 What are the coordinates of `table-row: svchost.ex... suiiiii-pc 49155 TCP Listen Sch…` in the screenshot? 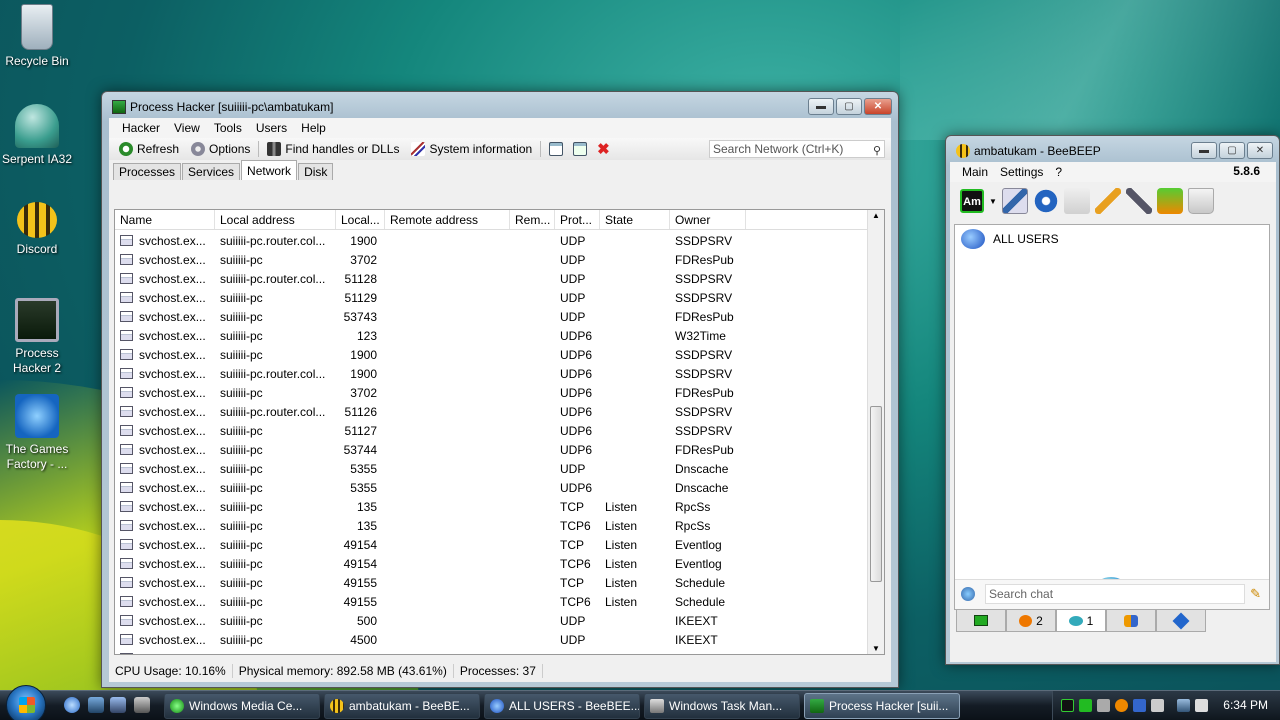 It's located at (499, 582).